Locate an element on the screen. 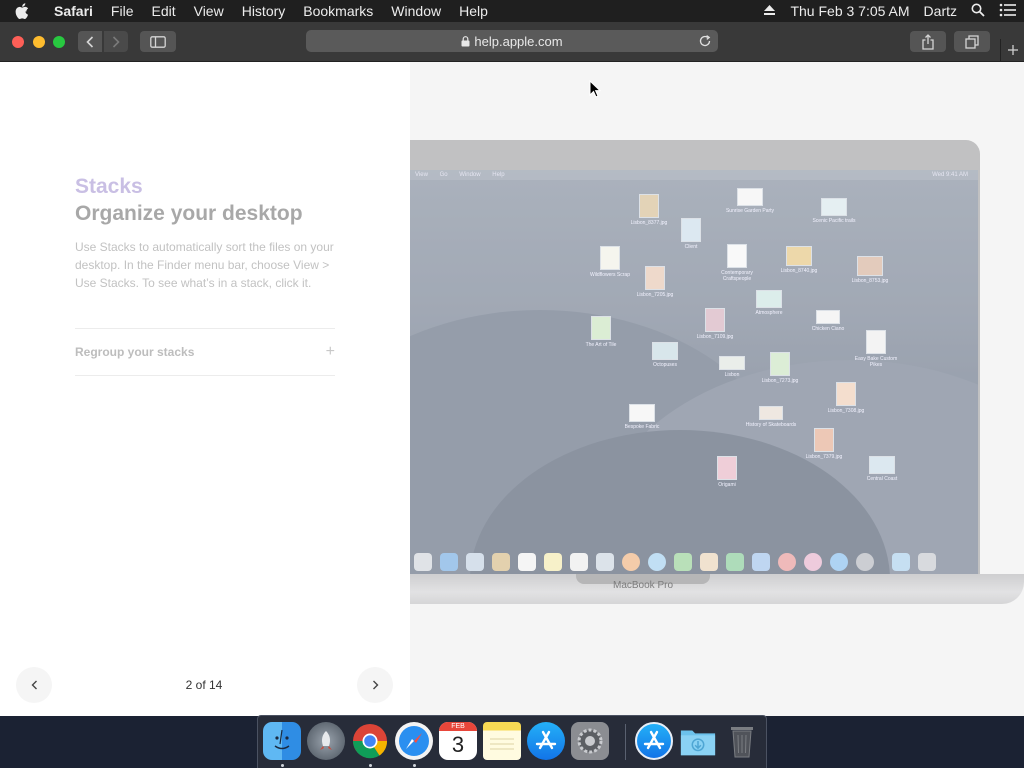 The image size is (1024, 768). close-window-button is located at coordinates (18, 42).